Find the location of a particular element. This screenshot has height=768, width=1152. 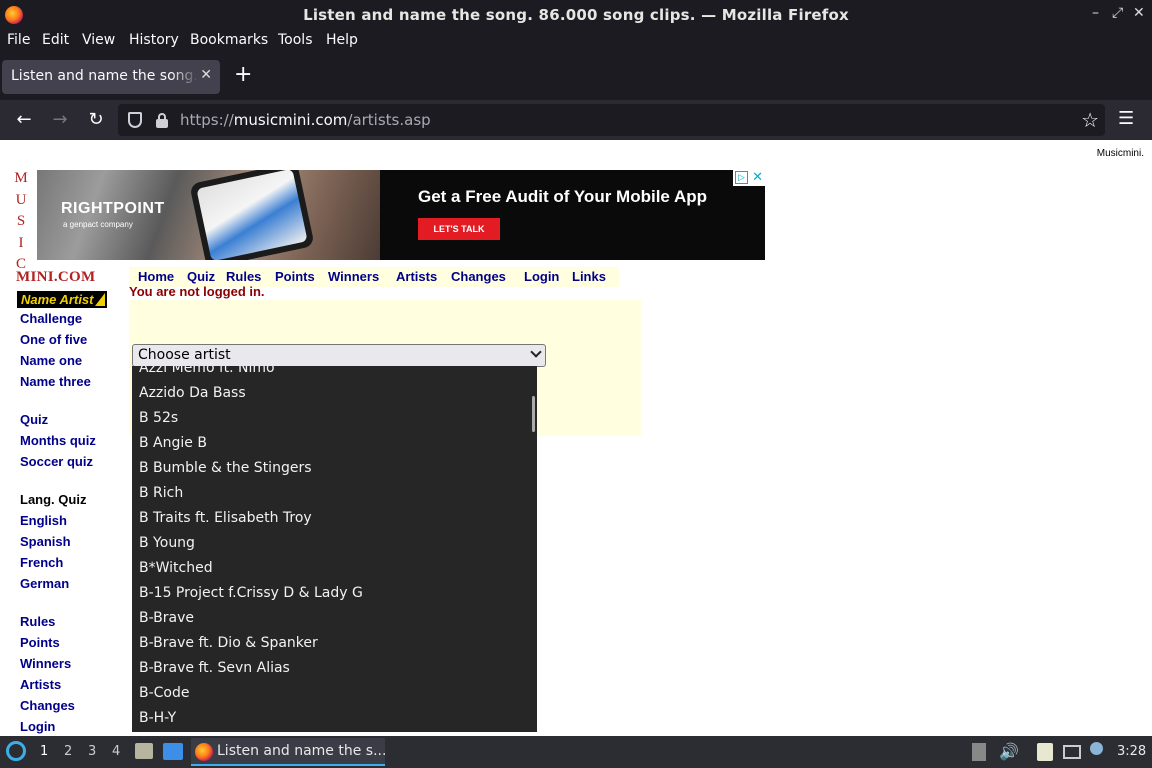

dropdown-option: B Young is located at coordinates (167, 545).